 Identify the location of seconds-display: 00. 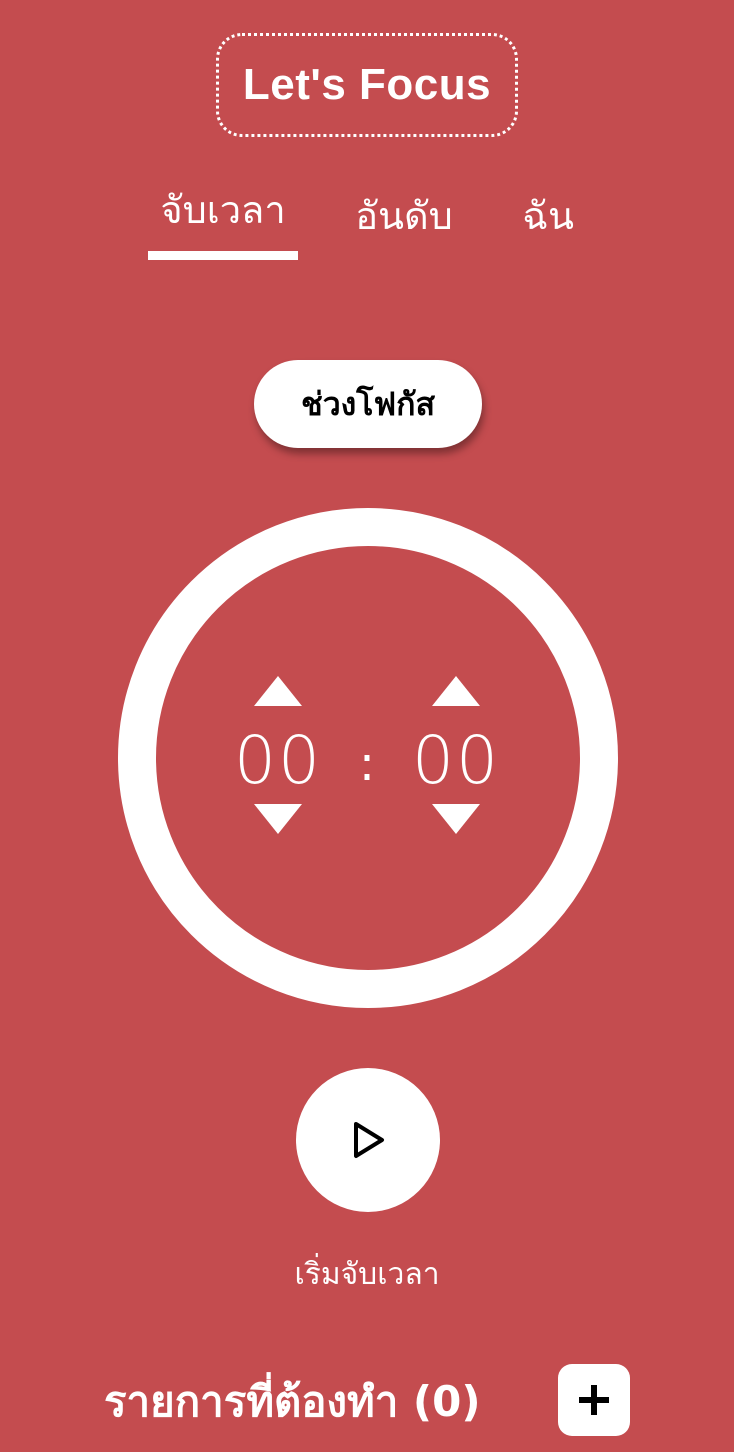
(456, 760).